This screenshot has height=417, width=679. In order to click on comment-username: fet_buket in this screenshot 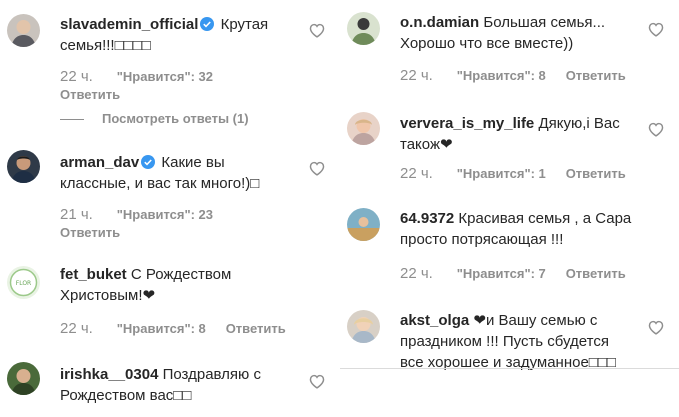, I will do `click(93, 274)`.